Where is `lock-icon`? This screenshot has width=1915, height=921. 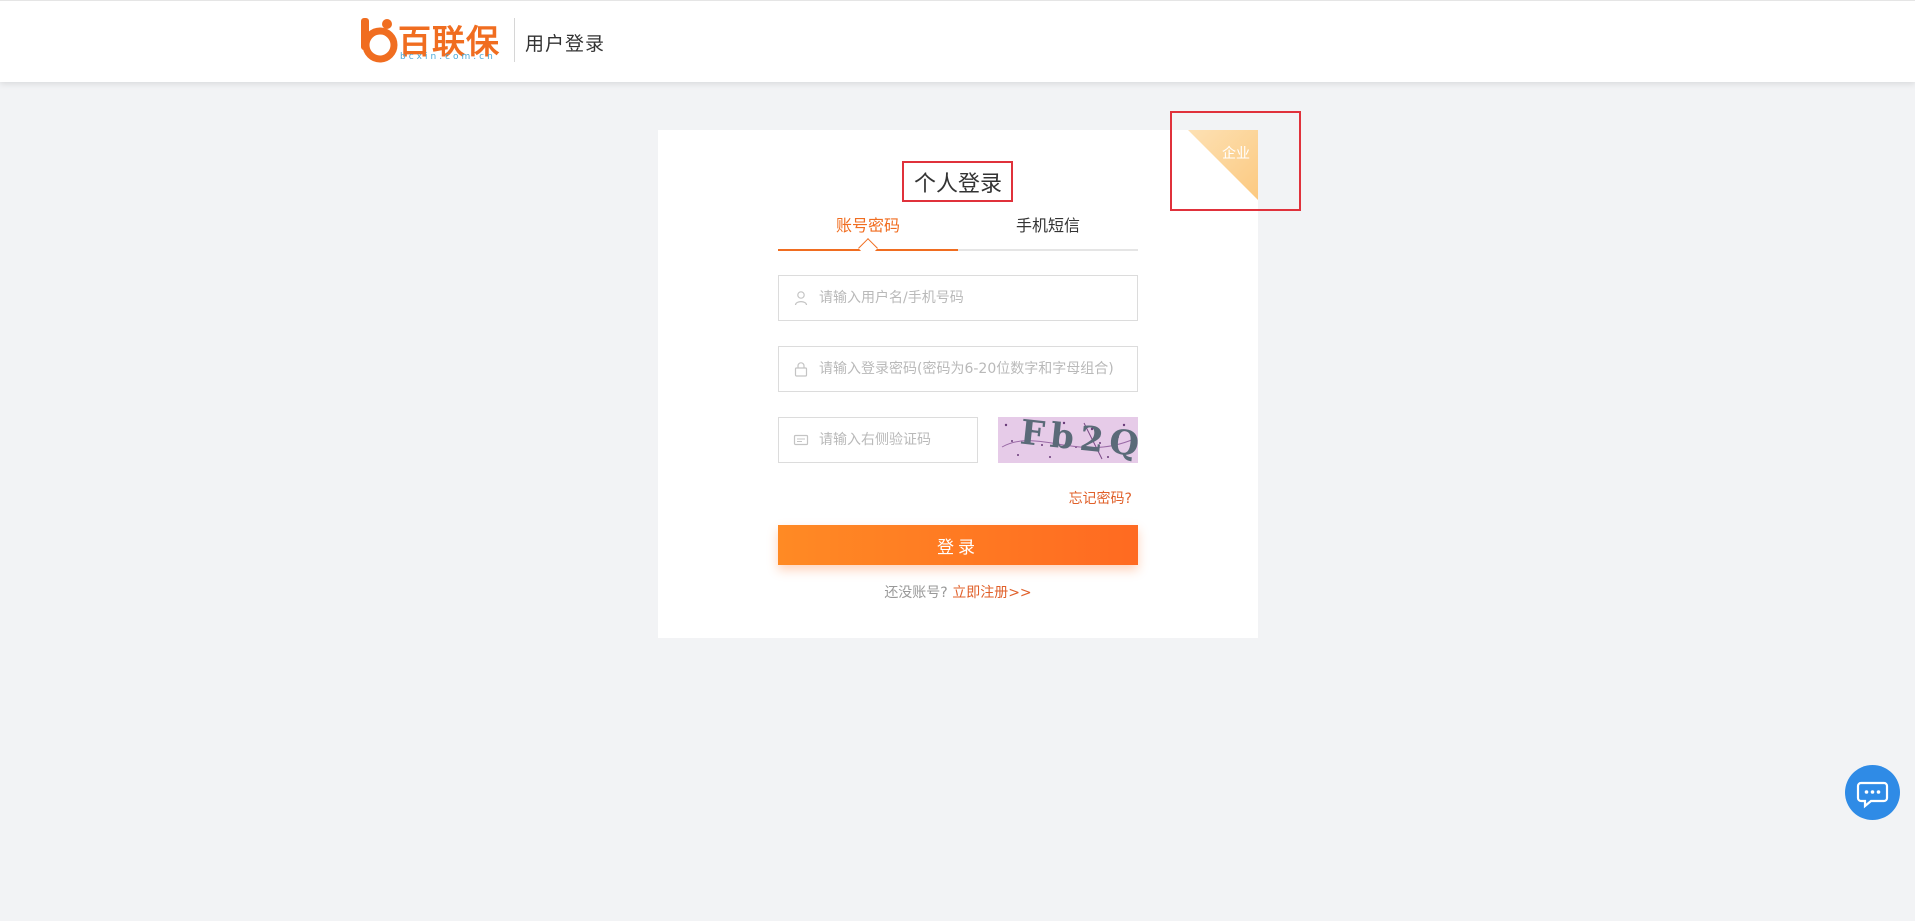 lock-icon is located at coordinates (801, 369).